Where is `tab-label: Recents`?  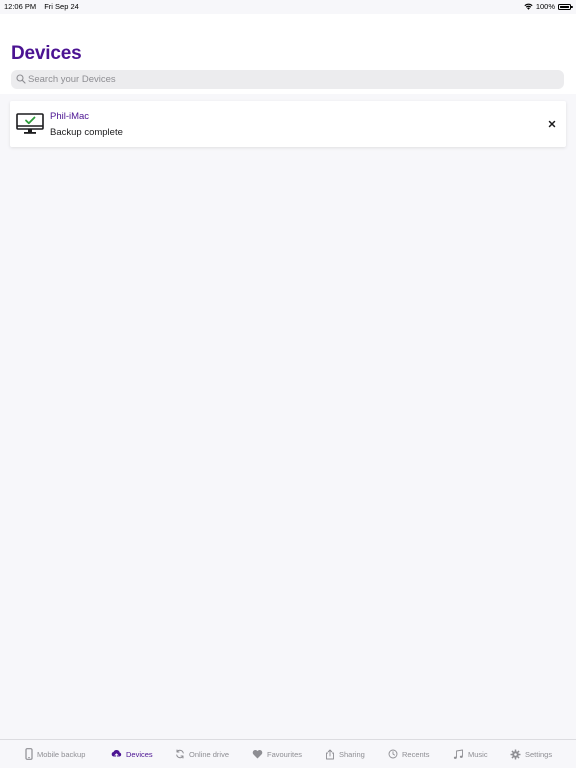
tab-label: Recents is located at coordinates (416, 754).